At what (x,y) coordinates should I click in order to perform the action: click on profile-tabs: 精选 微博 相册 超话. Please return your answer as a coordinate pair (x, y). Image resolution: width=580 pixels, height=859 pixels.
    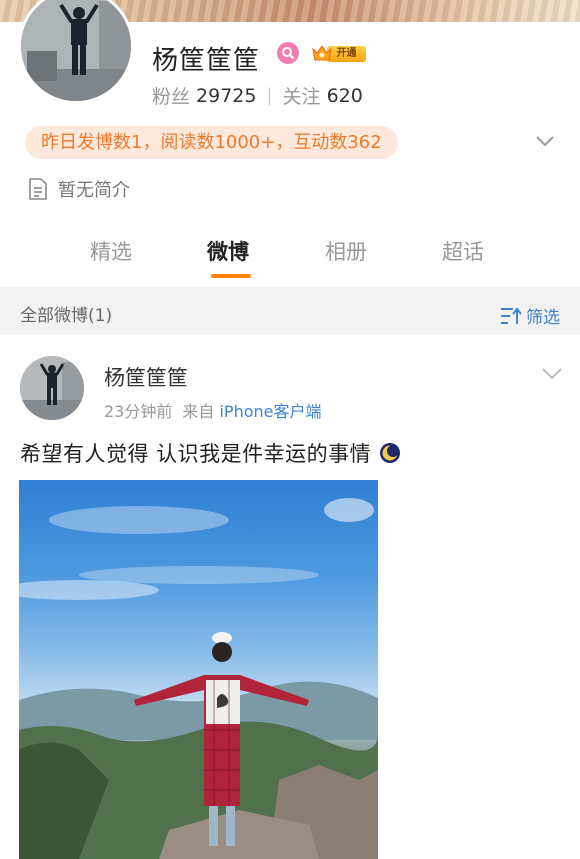
    Looking at the image, I should click on (290, 257).